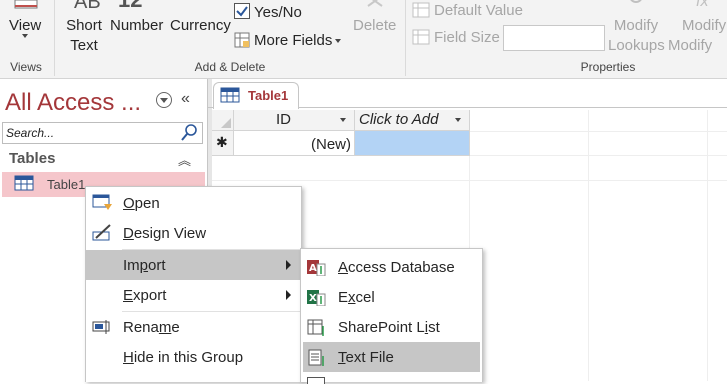 The height and width of the screenshot is (384, 727). What do you see at coordinates (184, 159) in the screenshot?
I see `collapse-section-icon: ︽` at bounding box center [184, 159].